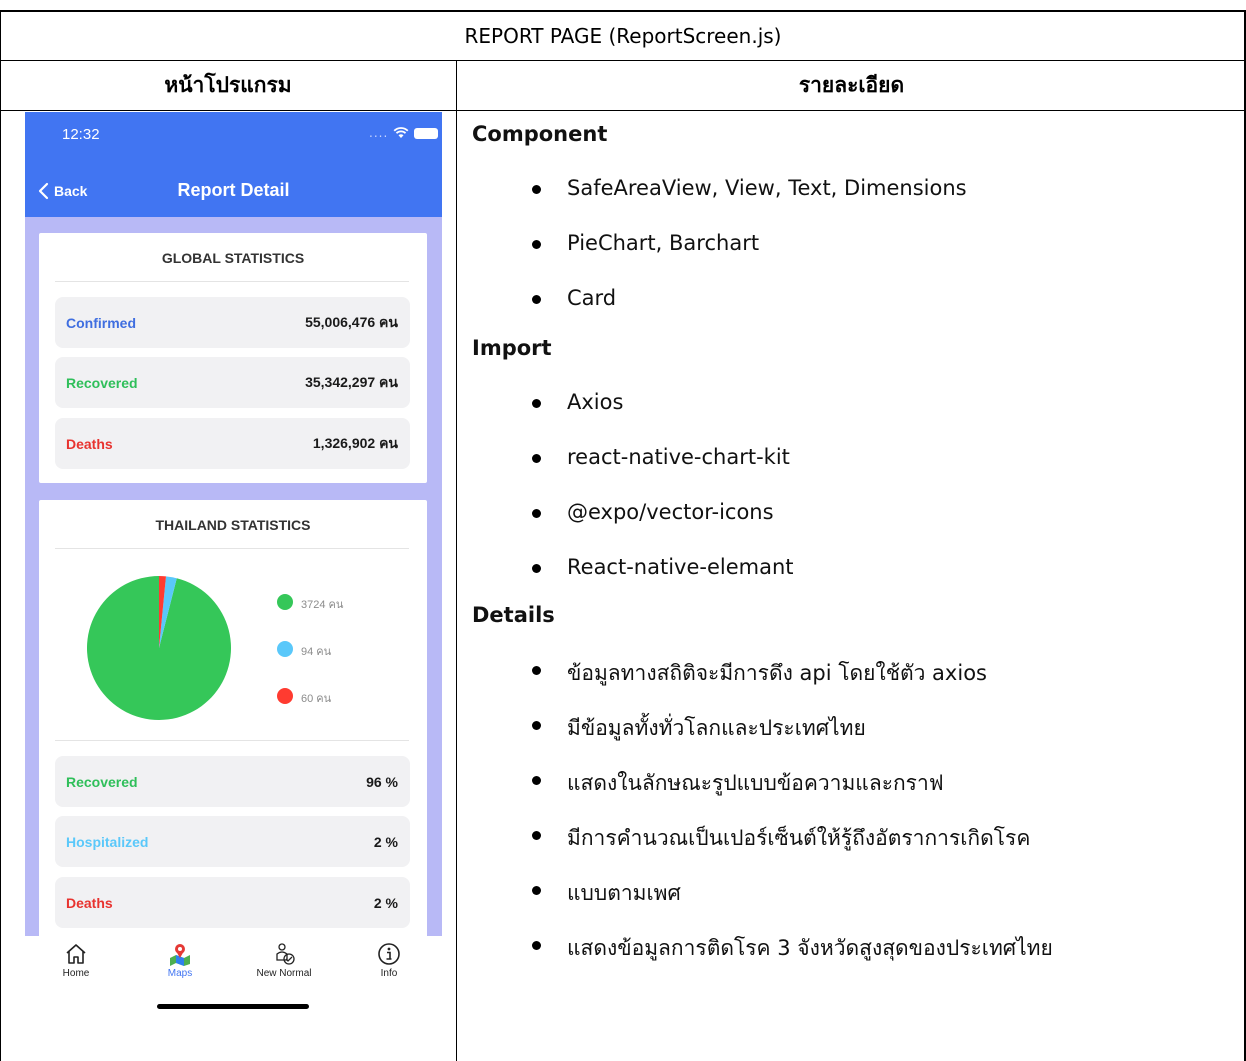 The width and height of the screenshot is (1246, 1061). I want to click on new-normal-icon, so click(285, 954).